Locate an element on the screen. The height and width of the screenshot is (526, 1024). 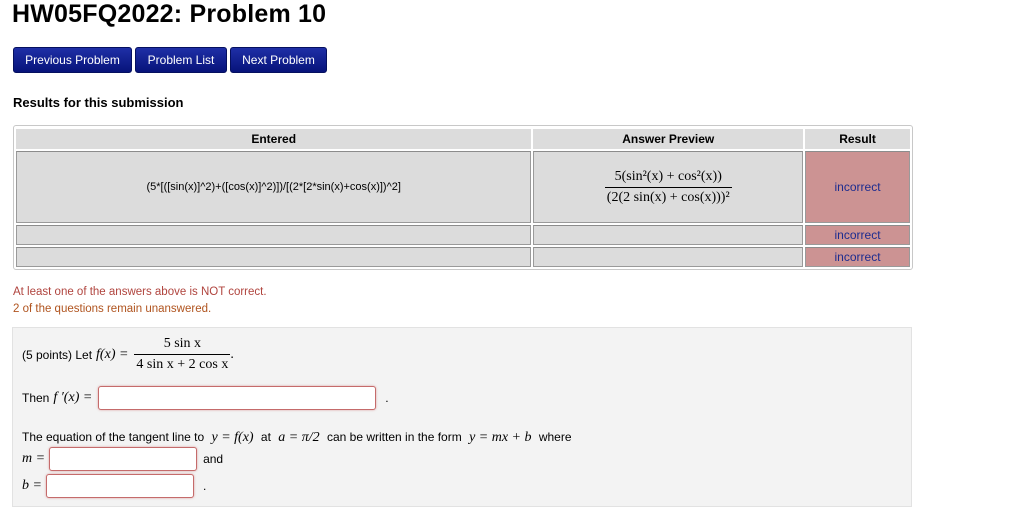
tangent-math-form: y = mx + b is located at coordinates (500, 437).